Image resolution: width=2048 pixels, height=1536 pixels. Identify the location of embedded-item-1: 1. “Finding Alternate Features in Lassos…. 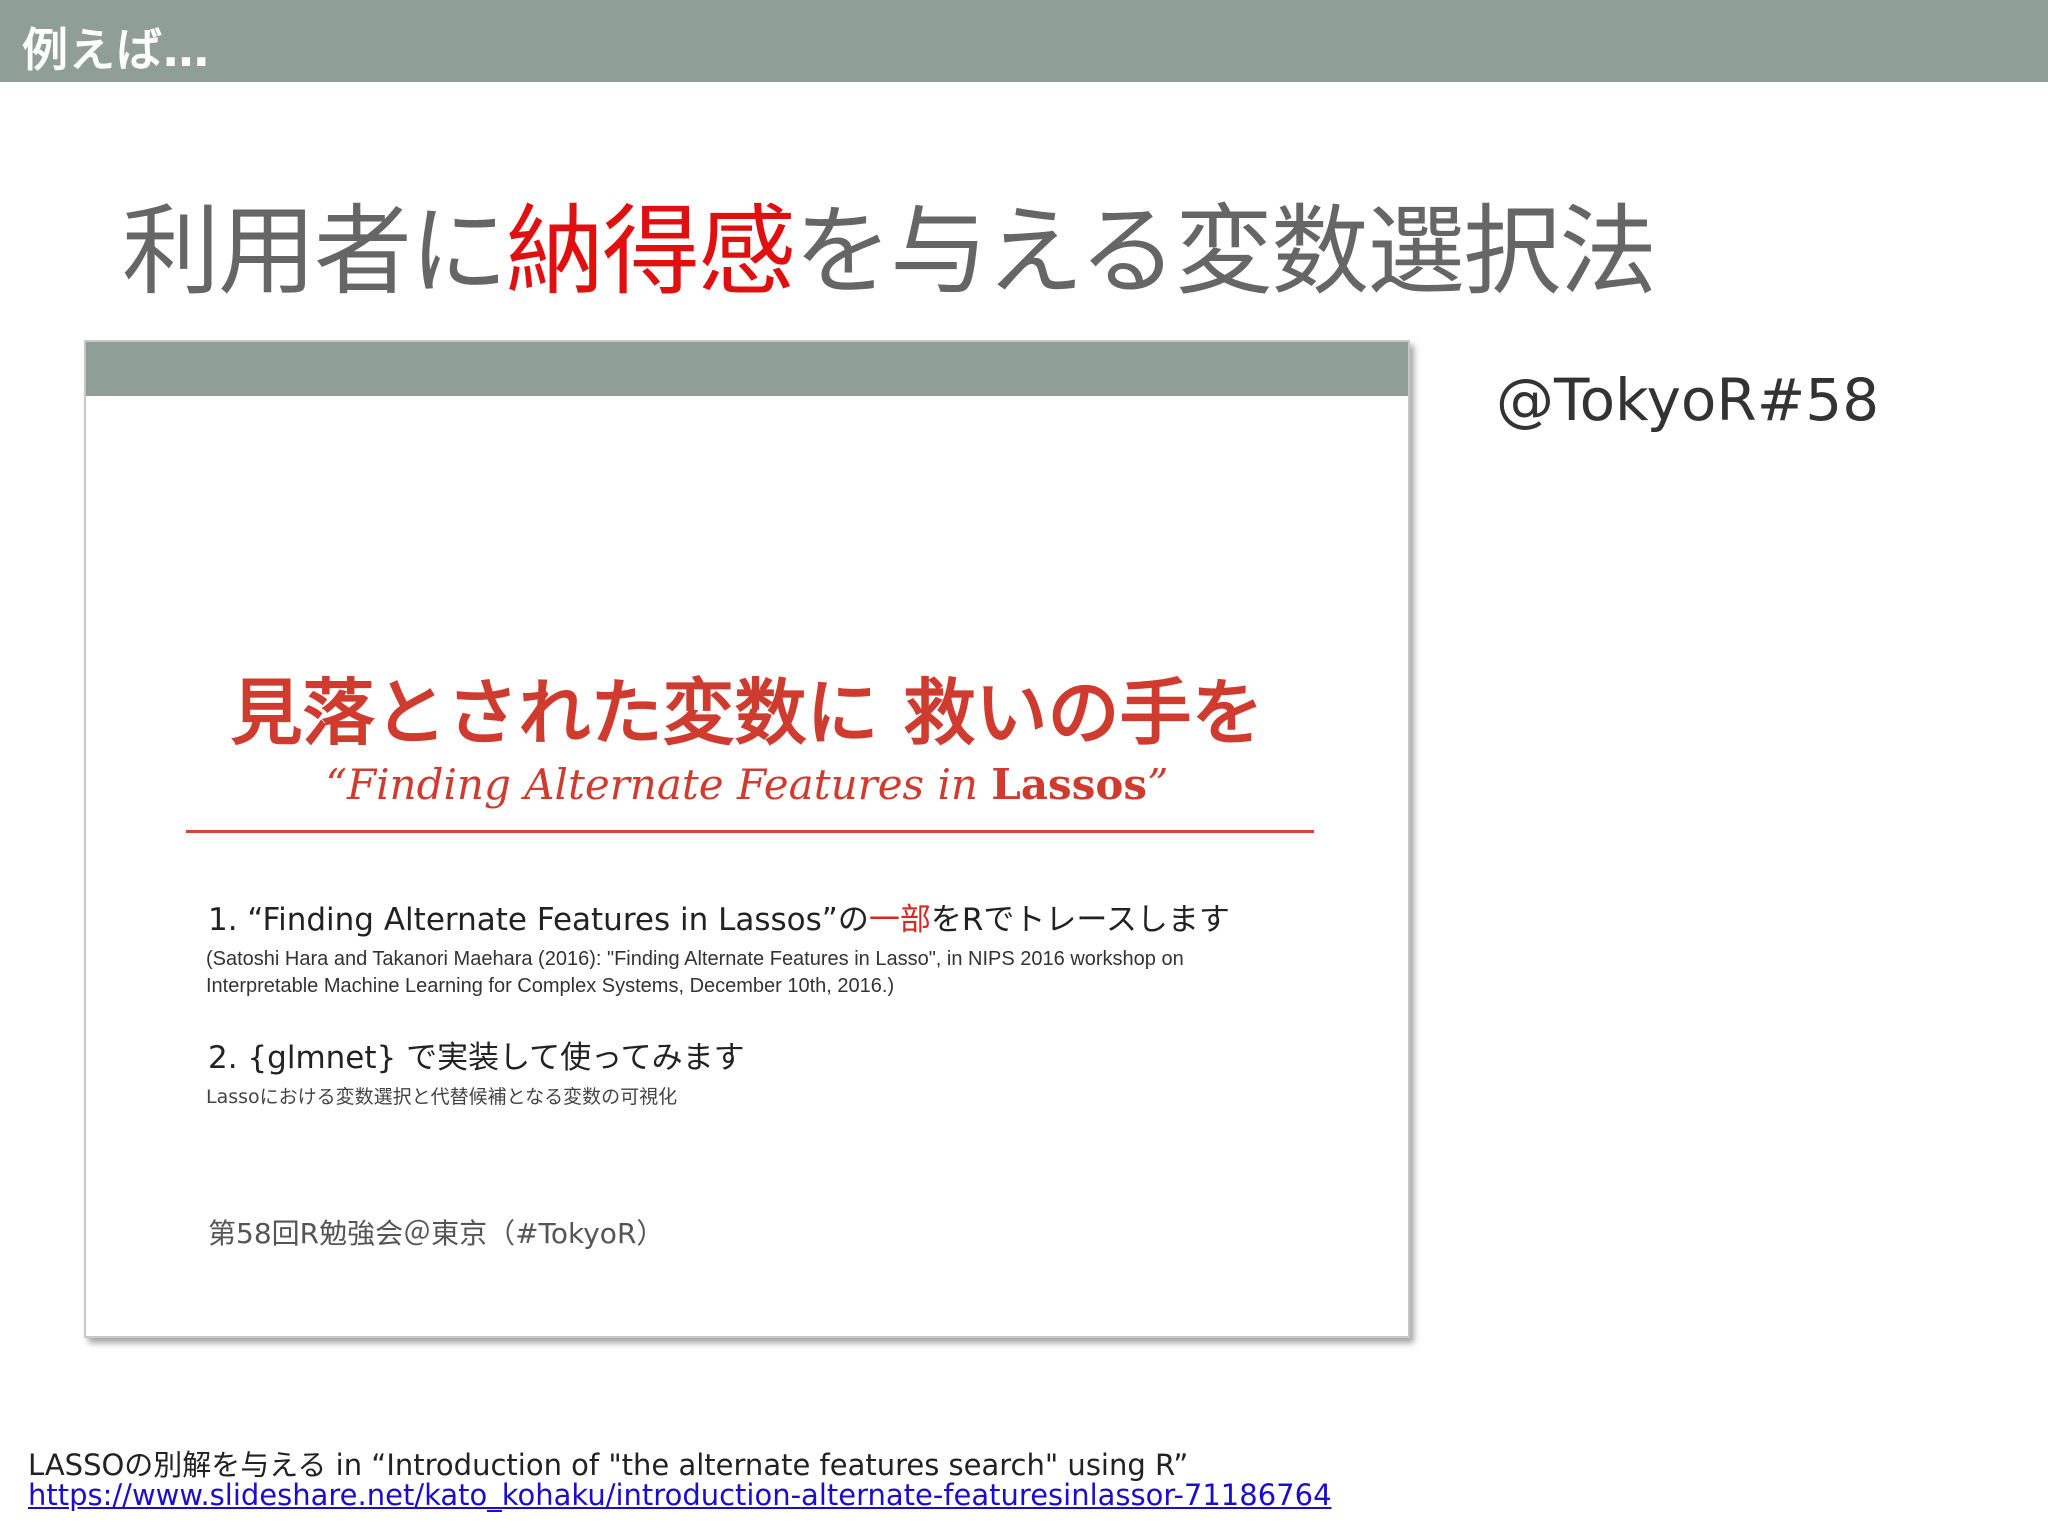
(719, 916).